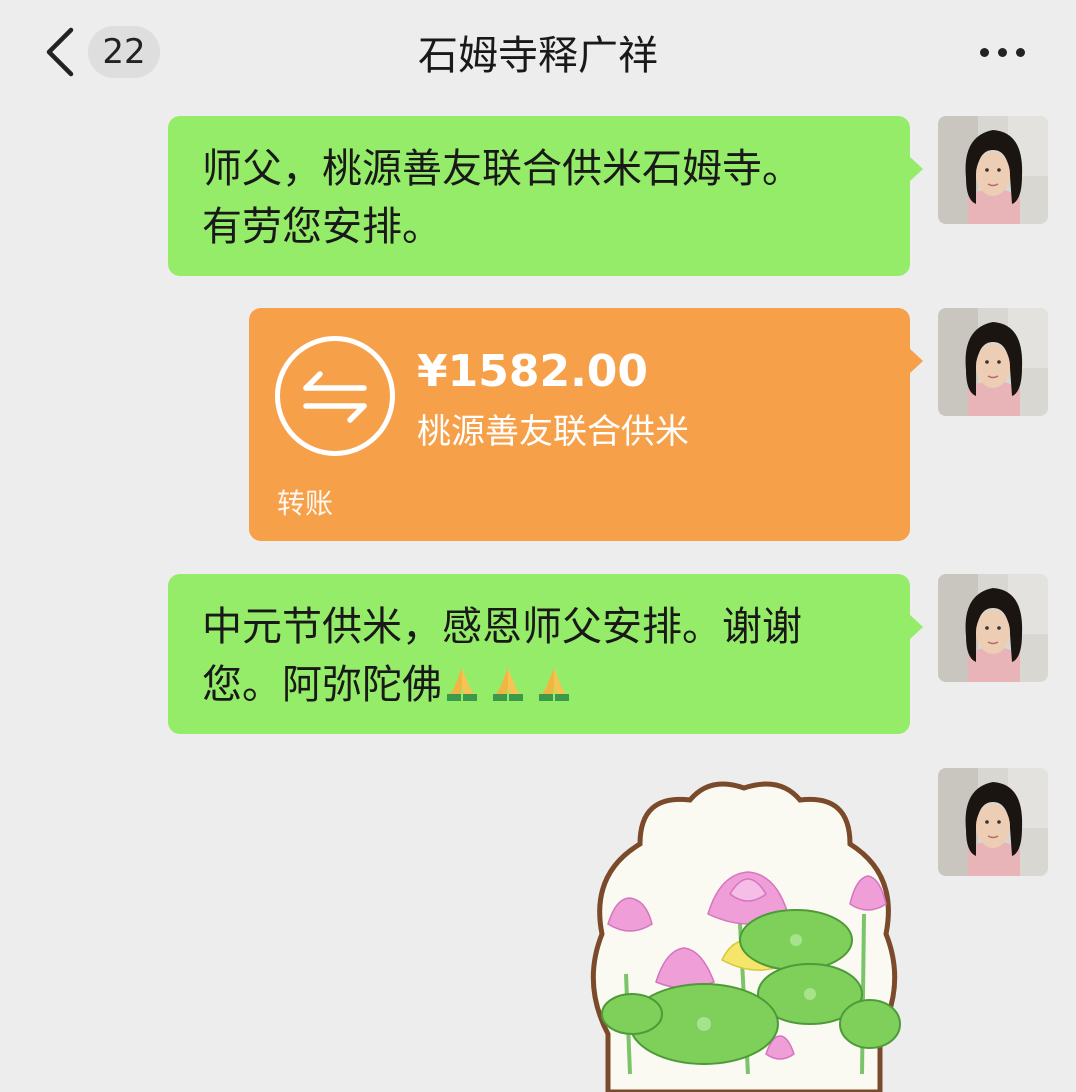 The height and width of the screenshot is (1092, 1076). What do you see at coordinates (545, 196) in the screenshot?
I see `message-bubble: 师父，桃源善友联合供米石姆寺。 有劳您安排。` at bounding box center [545, 196].